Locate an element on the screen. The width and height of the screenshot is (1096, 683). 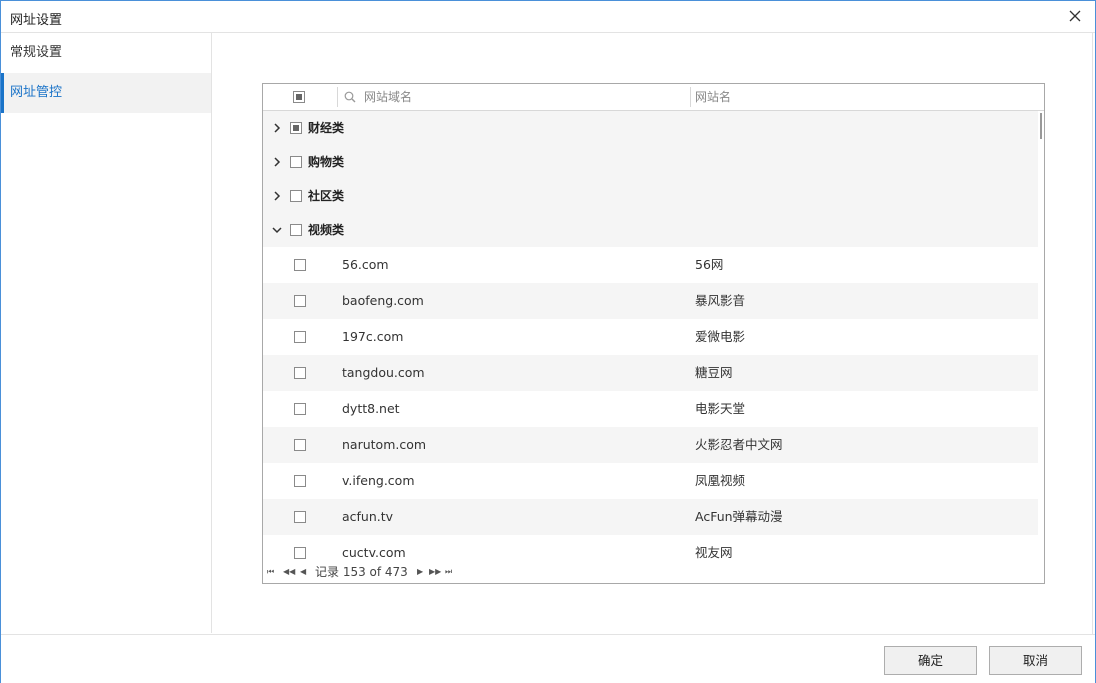
select-all-checkbox is located at coordinates (299, 97).